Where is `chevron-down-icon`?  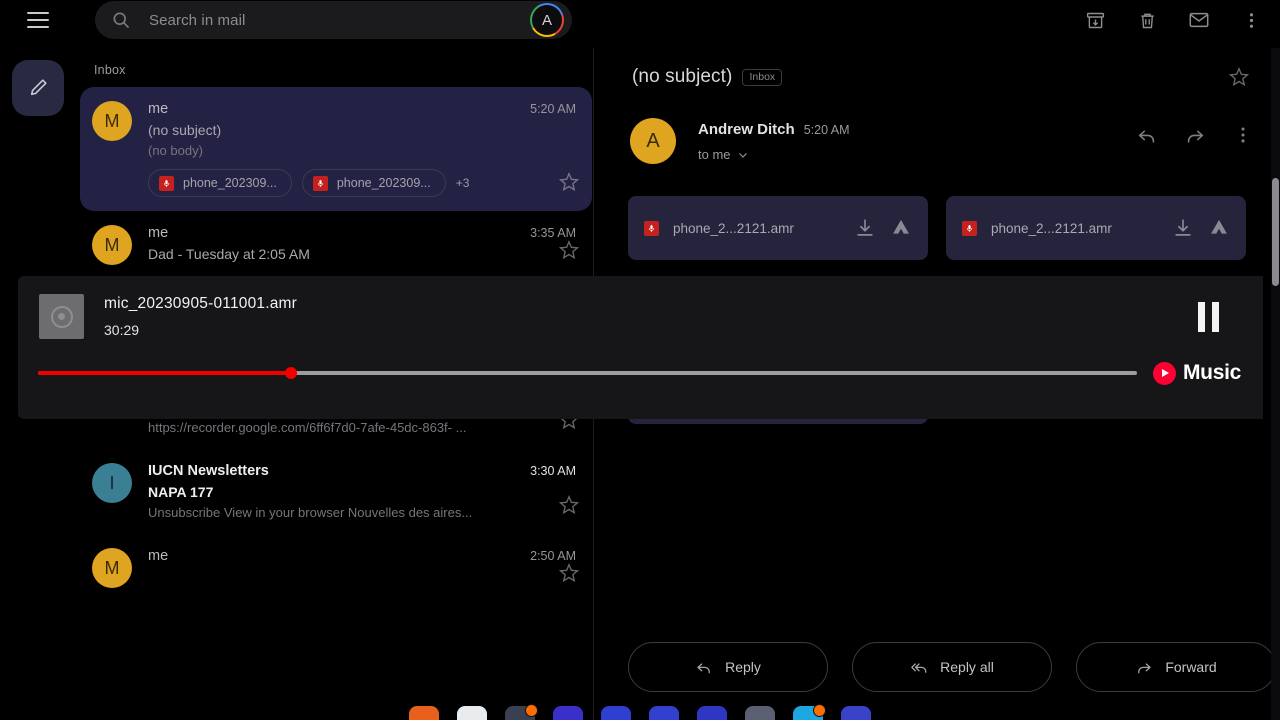
chevron-down-icon is located at coordinates (743, 155).